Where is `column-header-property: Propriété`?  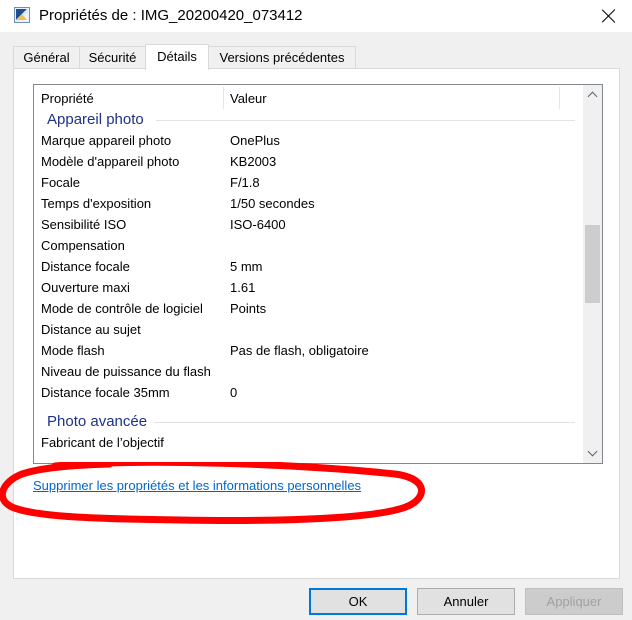 column-header-property: Propriété is located at coordinates (67, 98).